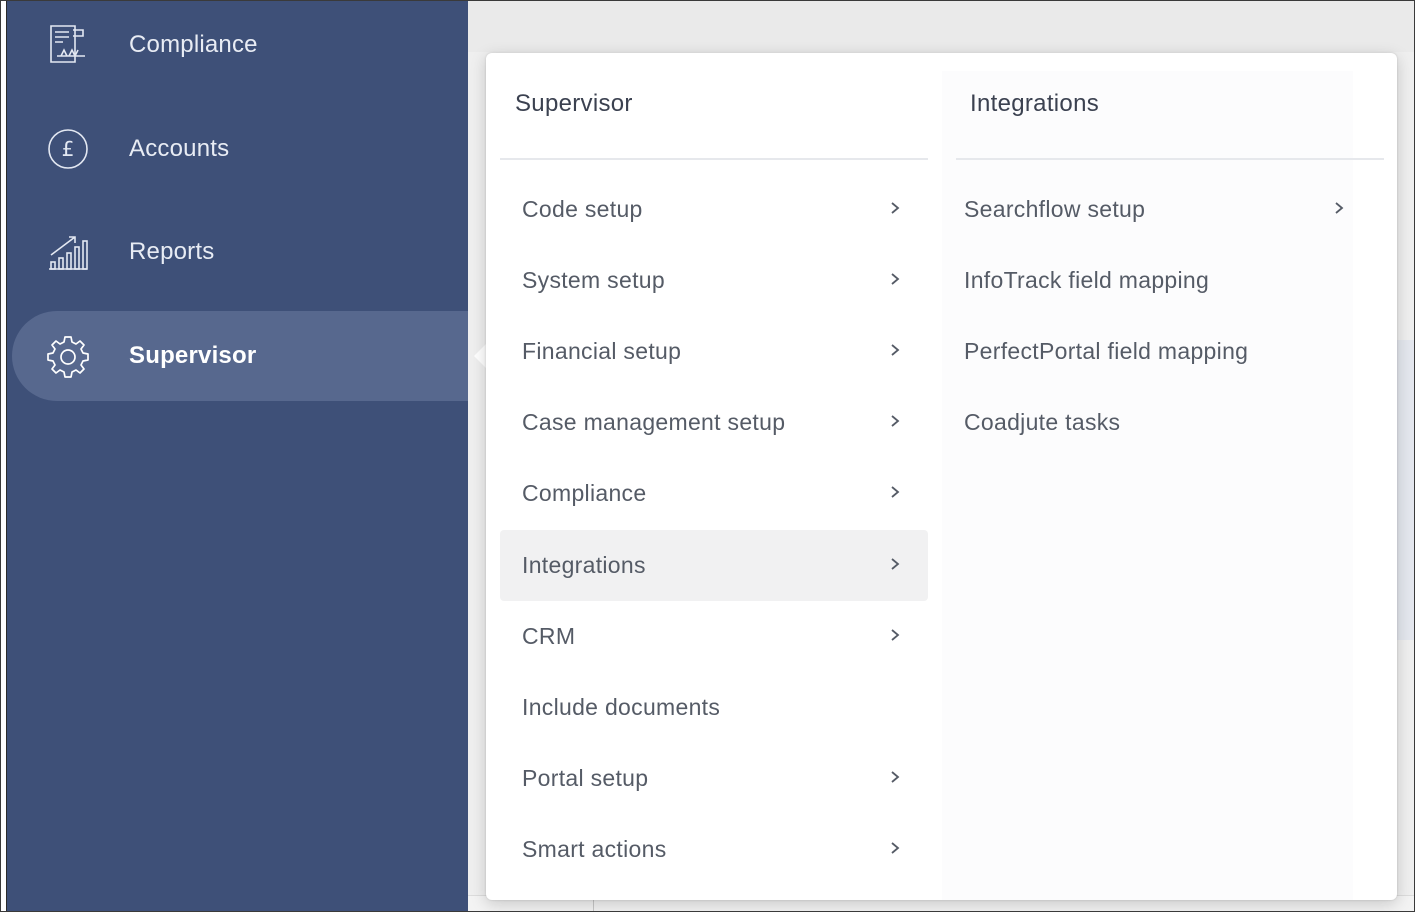  I want to click on sidebar-item-label: Reports, so click(172, 251).